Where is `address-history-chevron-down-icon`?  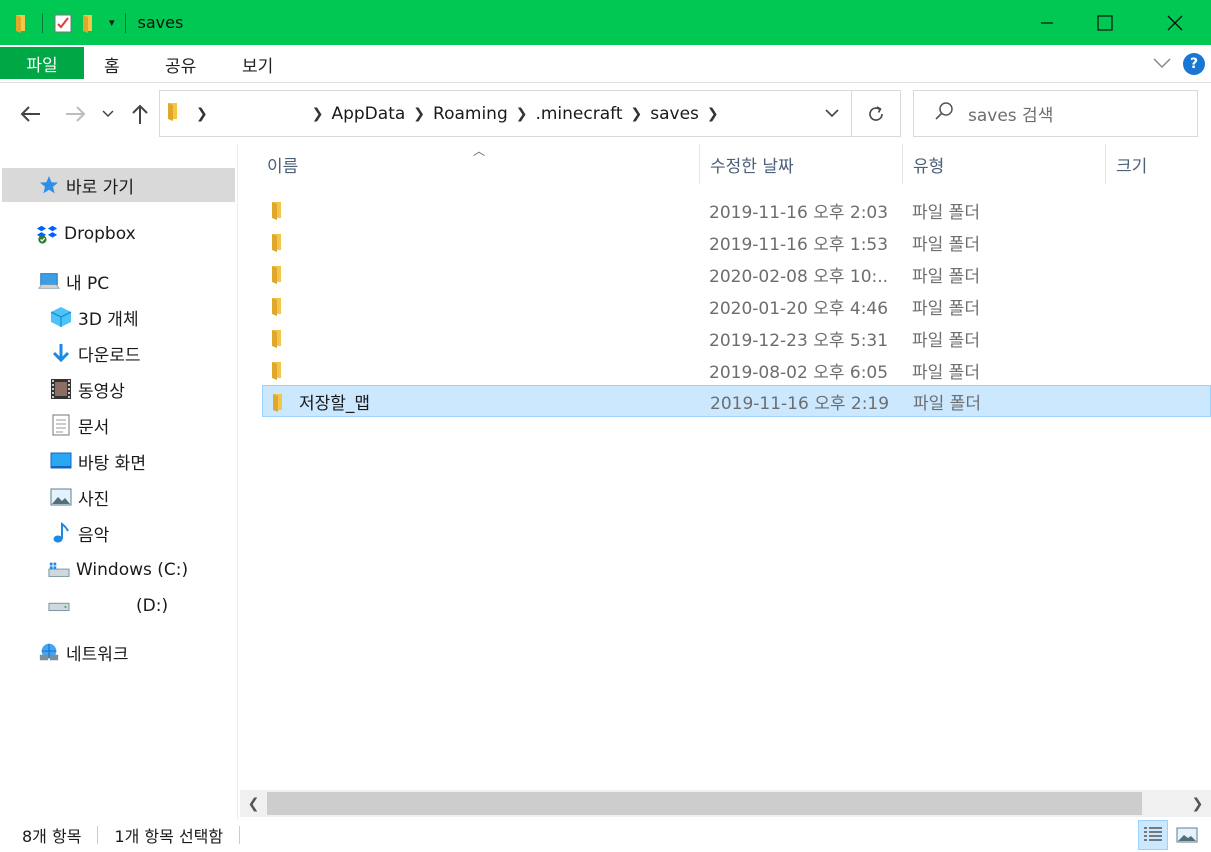
address-history-chevron-down-icon is located at coordinates (832, 113).